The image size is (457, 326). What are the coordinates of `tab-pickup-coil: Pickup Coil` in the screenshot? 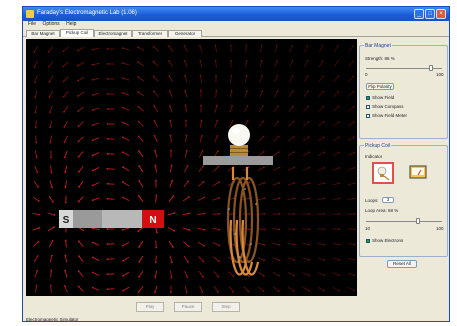 It's located at (77, 33).